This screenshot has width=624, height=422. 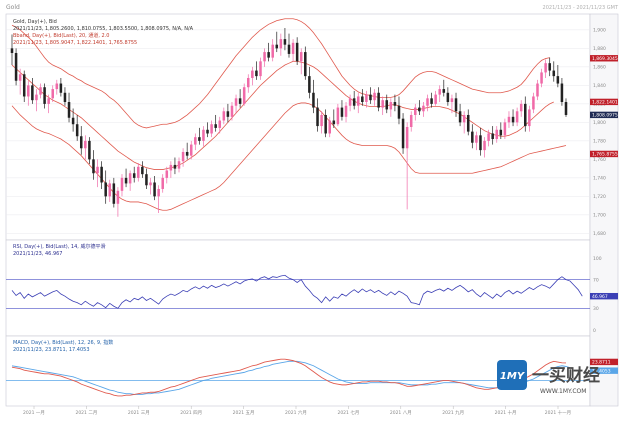 What do you see at coordinates (605, 103) in the screenshot?
I see `price-tag-label: 1,822.1401` at bounding box center [605, 103].